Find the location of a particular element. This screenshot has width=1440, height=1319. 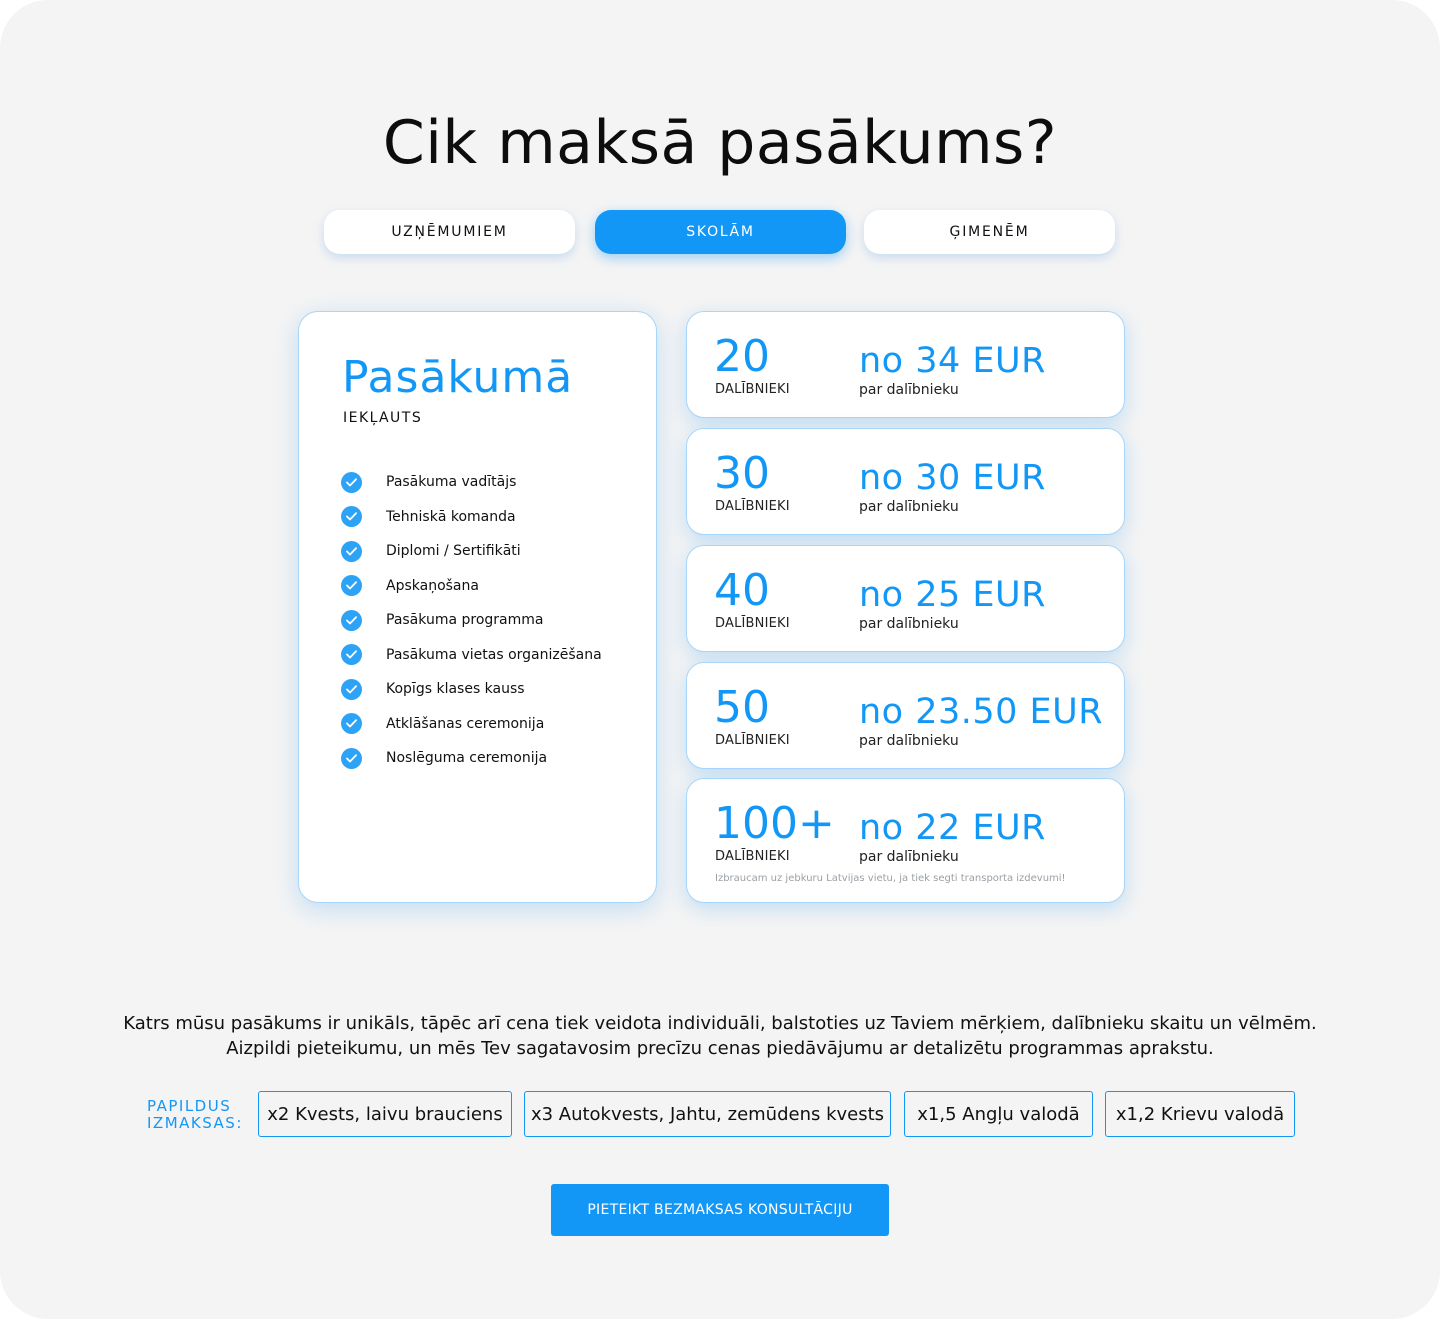

feature-label: Diplomi / Sertifikāti is located at coordinates (453, 551).